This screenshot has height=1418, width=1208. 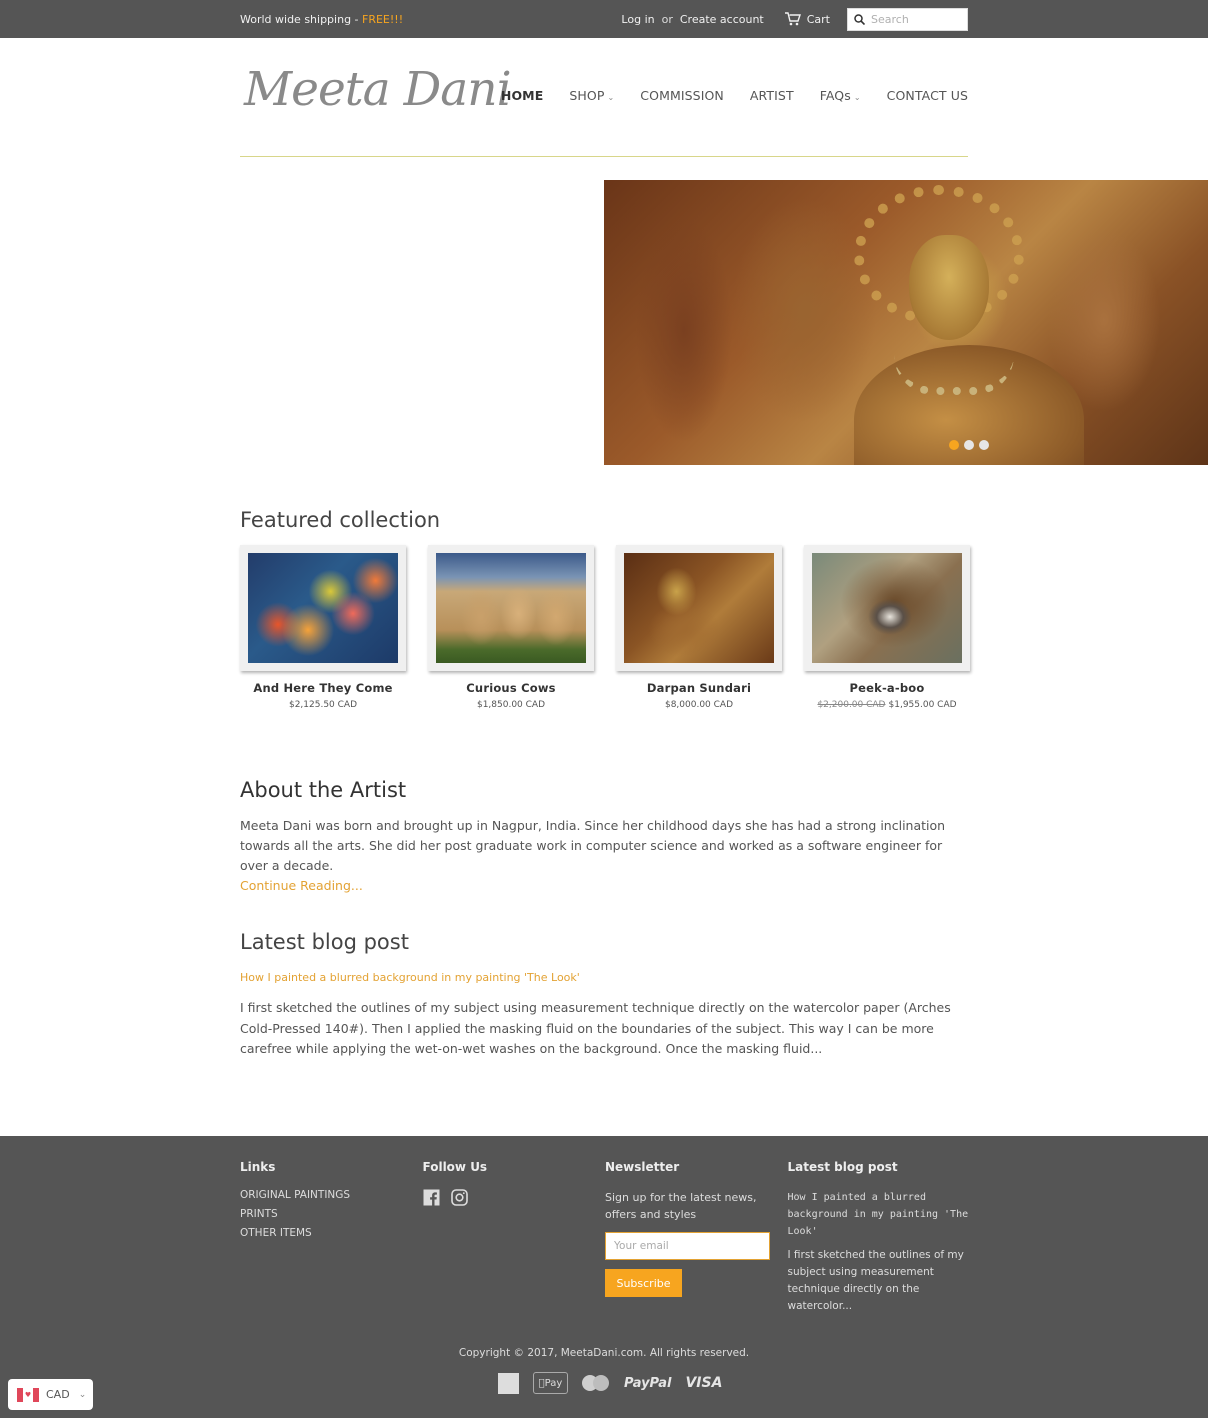 What do you see at coordinates (522, 95) in the screenshot?
I see `nav-home: HOME` at bounding box center [522, 95].